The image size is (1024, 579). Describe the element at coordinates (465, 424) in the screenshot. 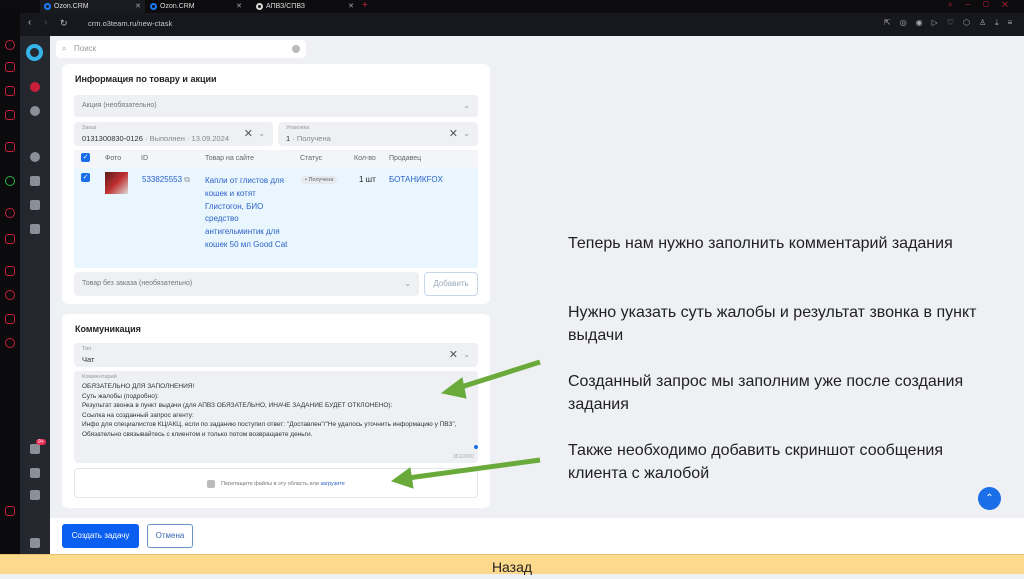

I see `annotation-arrows` at that location.